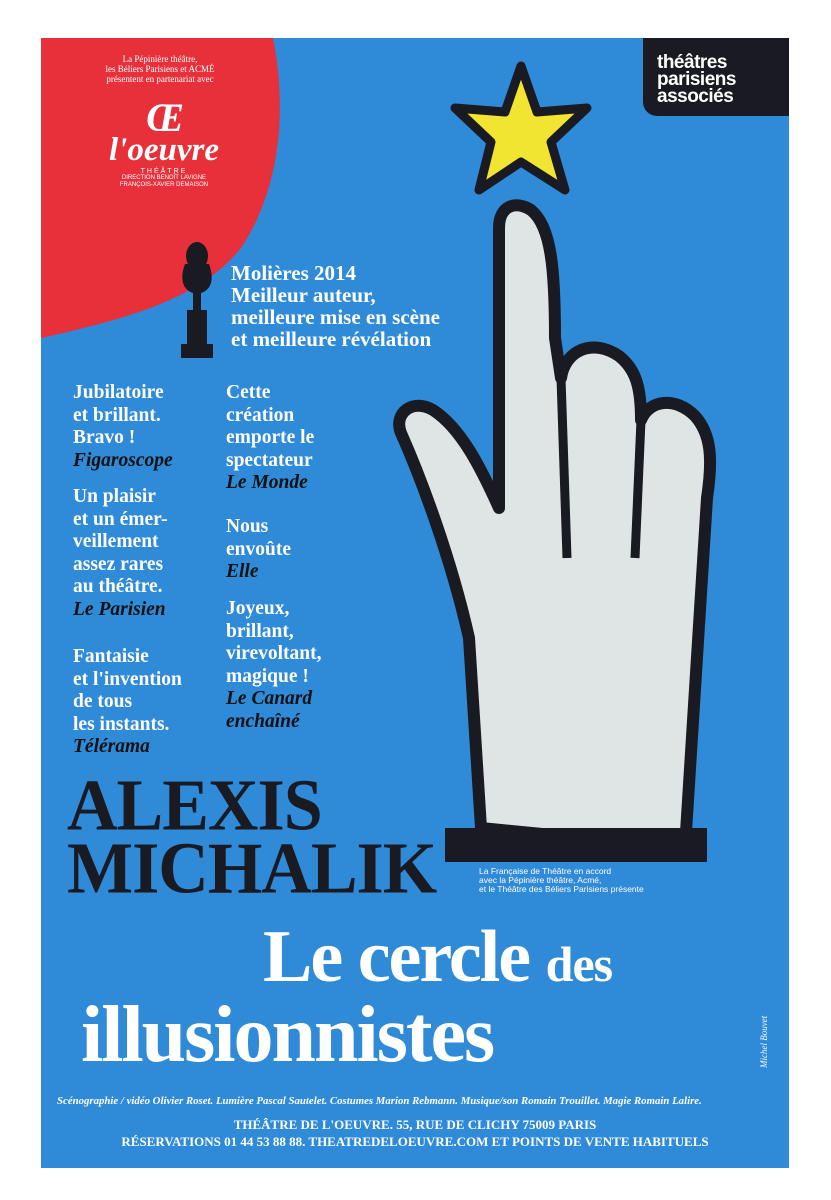 The image size is (831, 1200). Describe the element at coordinates (267, 482) in the screenshot. I see `quote-source: Le Monde` at that location.